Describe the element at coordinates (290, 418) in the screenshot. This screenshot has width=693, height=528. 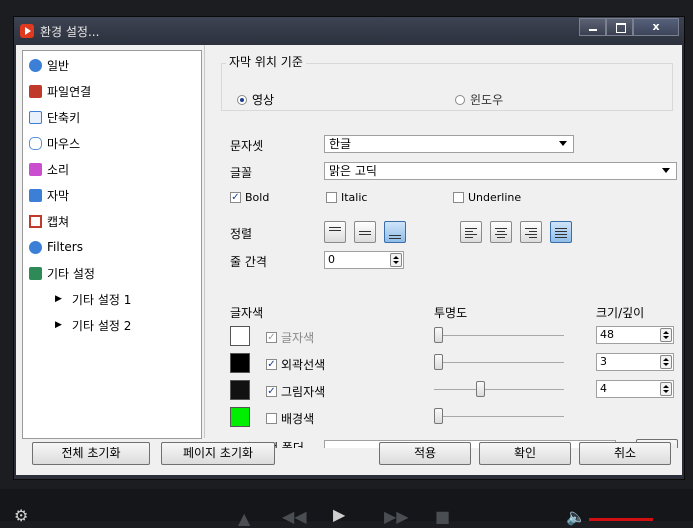
I see `background-color-checkbox: 배경색` at that location.